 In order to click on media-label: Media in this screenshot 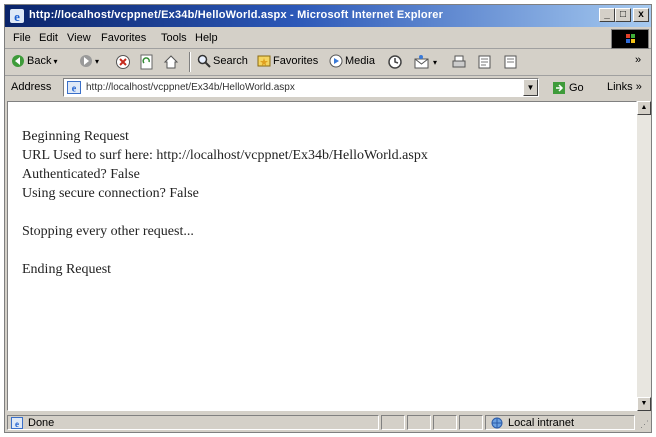, I will do `click(360, 61)`.